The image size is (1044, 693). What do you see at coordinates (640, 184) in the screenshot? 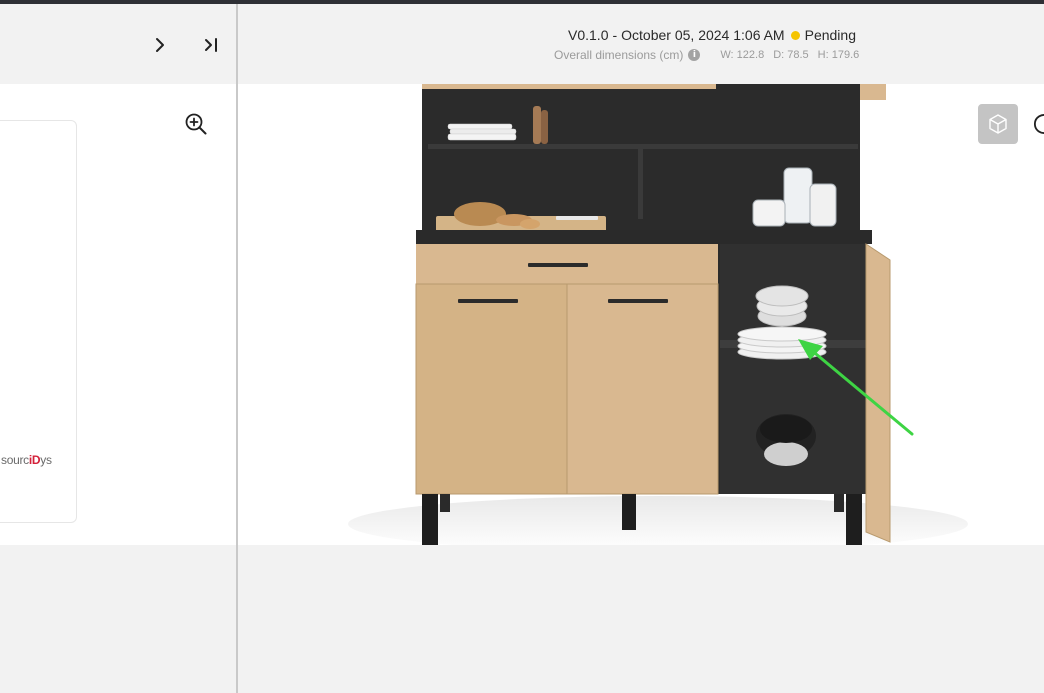
I see `upper-divider` at bounding box center [640, 184].